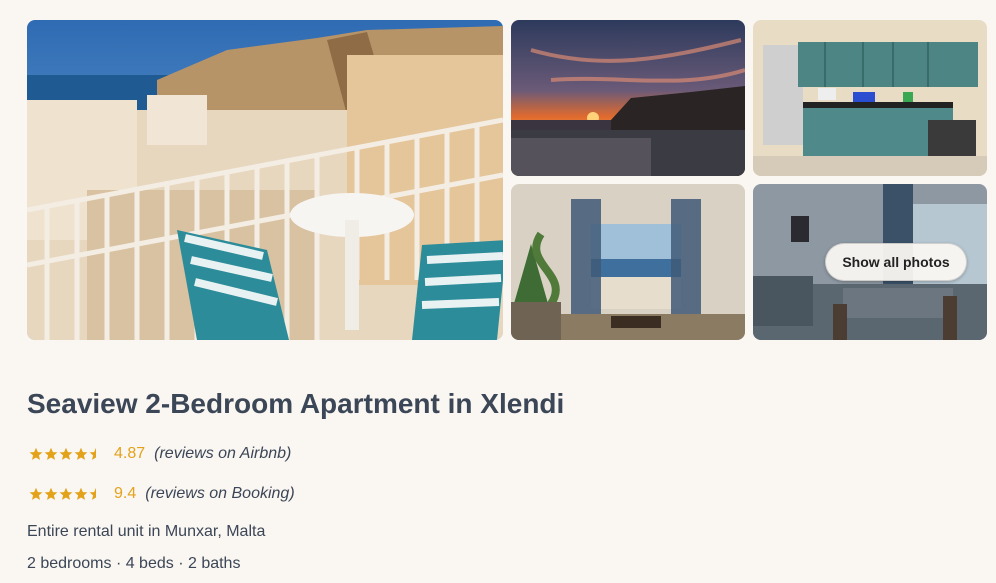 This screenshot has width=996, height=583. I want to click on unit-specs: 2 bedrooms · 4 beds · 2 baths, so click(134, 563).